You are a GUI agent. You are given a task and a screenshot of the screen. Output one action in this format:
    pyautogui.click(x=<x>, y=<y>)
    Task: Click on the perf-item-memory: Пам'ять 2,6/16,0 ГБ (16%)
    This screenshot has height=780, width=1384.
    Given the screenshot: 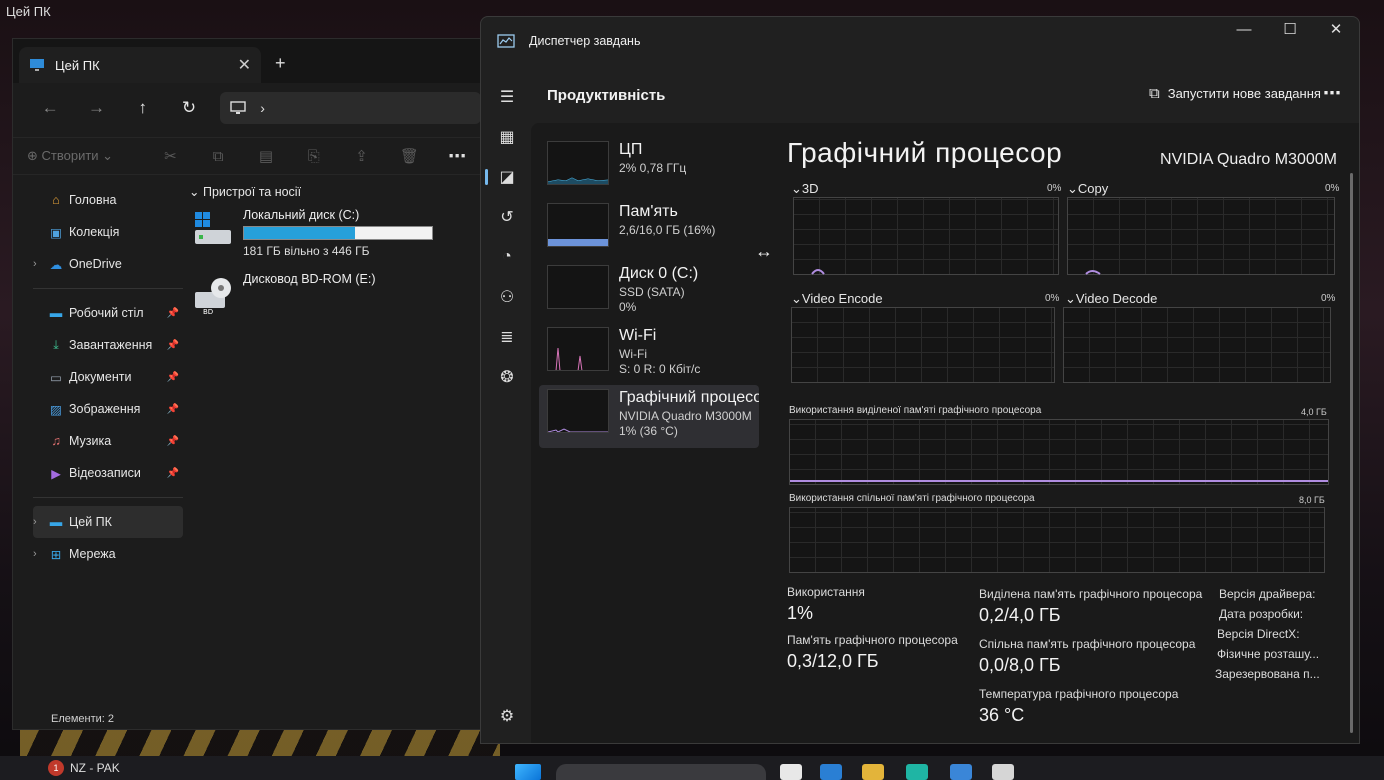 What is the action you would take?
    pyautogui.click(x=649, y=230)
    